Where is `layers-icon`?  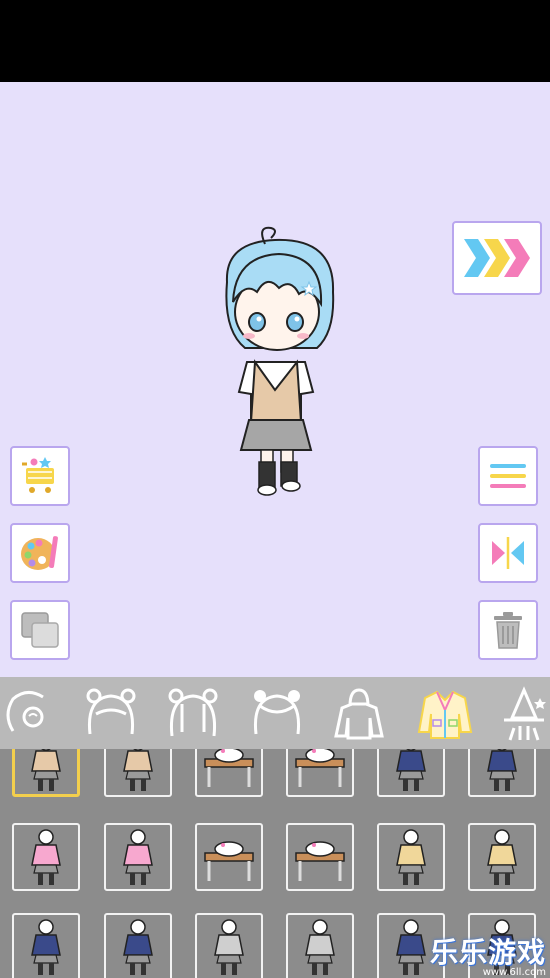
layers-icon is located at coordinates (40, 630).